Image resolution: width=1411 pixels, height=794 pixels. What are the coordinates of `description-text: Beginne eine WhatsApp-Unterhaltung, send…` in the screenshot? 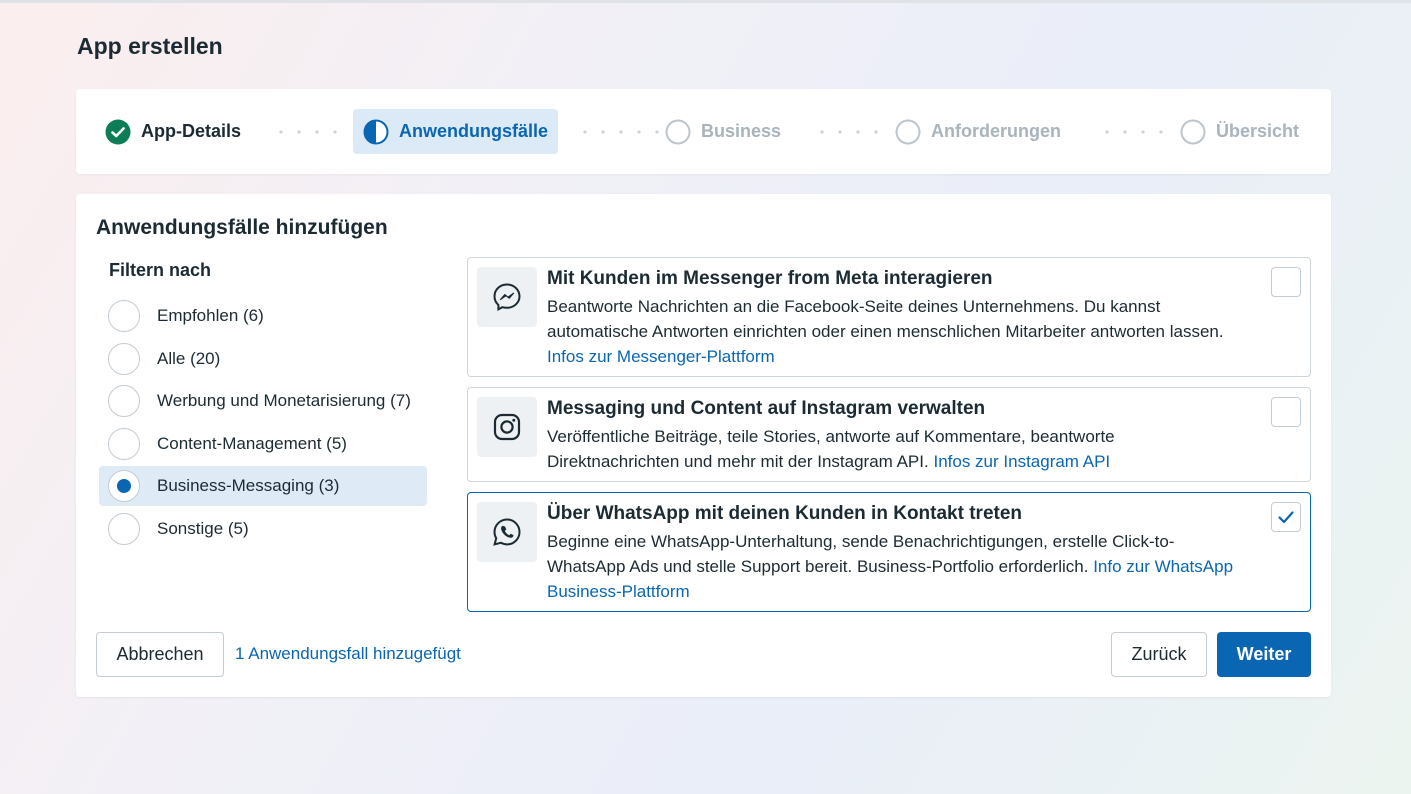 It's located at (861, 554).